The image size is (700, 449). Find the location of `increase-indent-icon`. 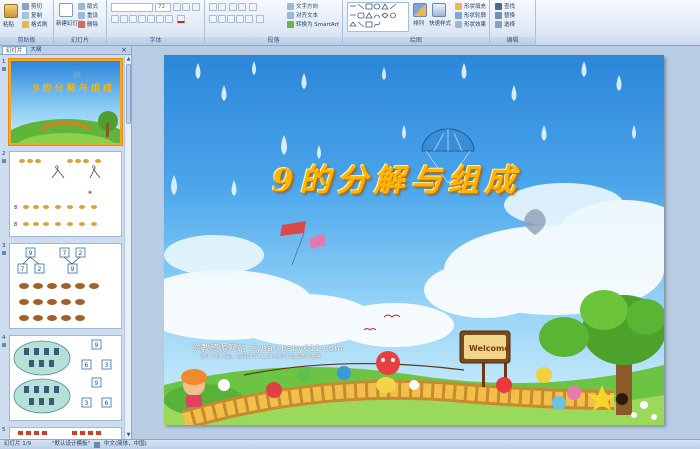

increase-indent-icon is located at coordinates (242, 7).